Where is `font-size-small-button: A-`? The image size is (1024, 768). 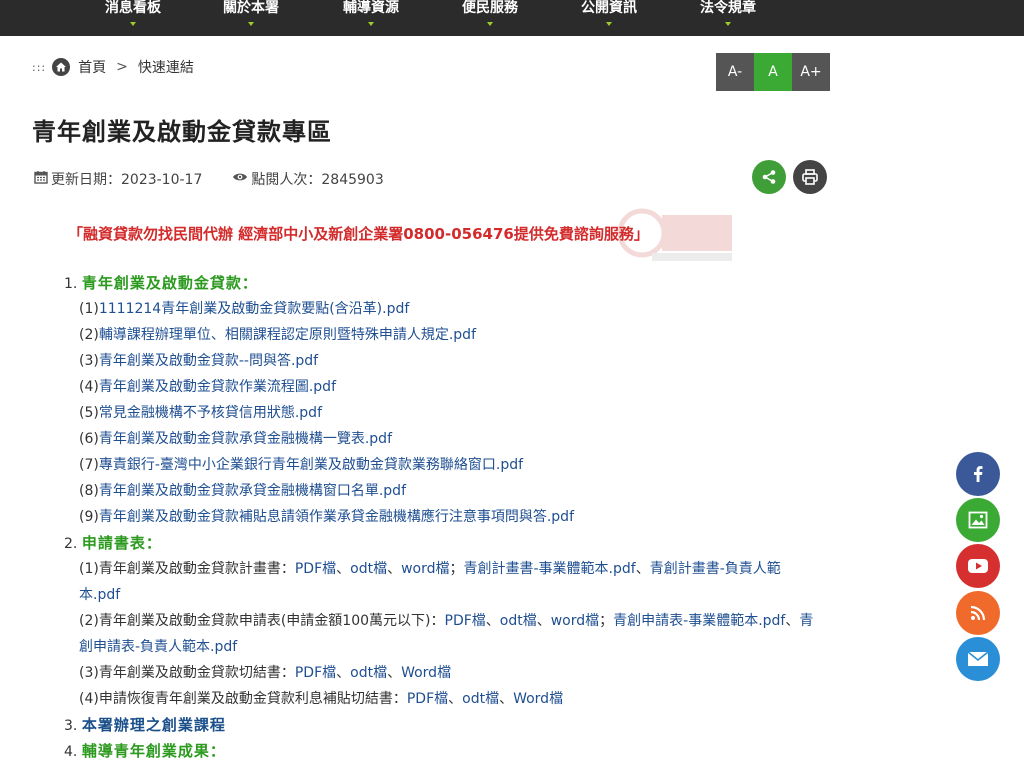
font-size-small-button: A- is located at coordinates (735, 72).